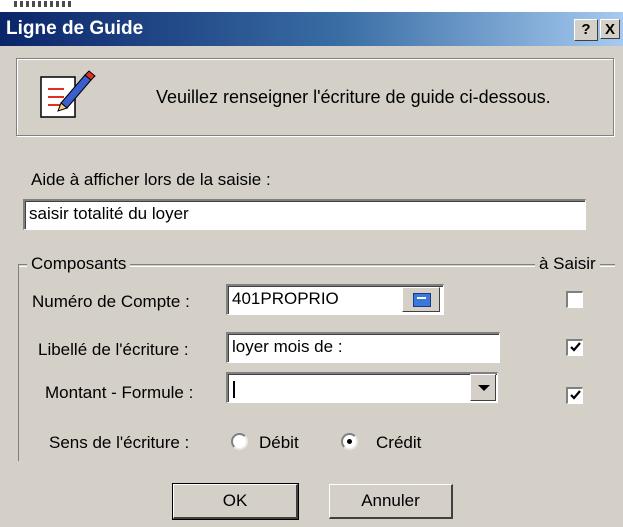 Image resolution: width=623 pixels, height=527 pixels. Describe the element at coordinates (75, 28) in the screenshot. I see `window-title: Ligne de Guide` at that location.